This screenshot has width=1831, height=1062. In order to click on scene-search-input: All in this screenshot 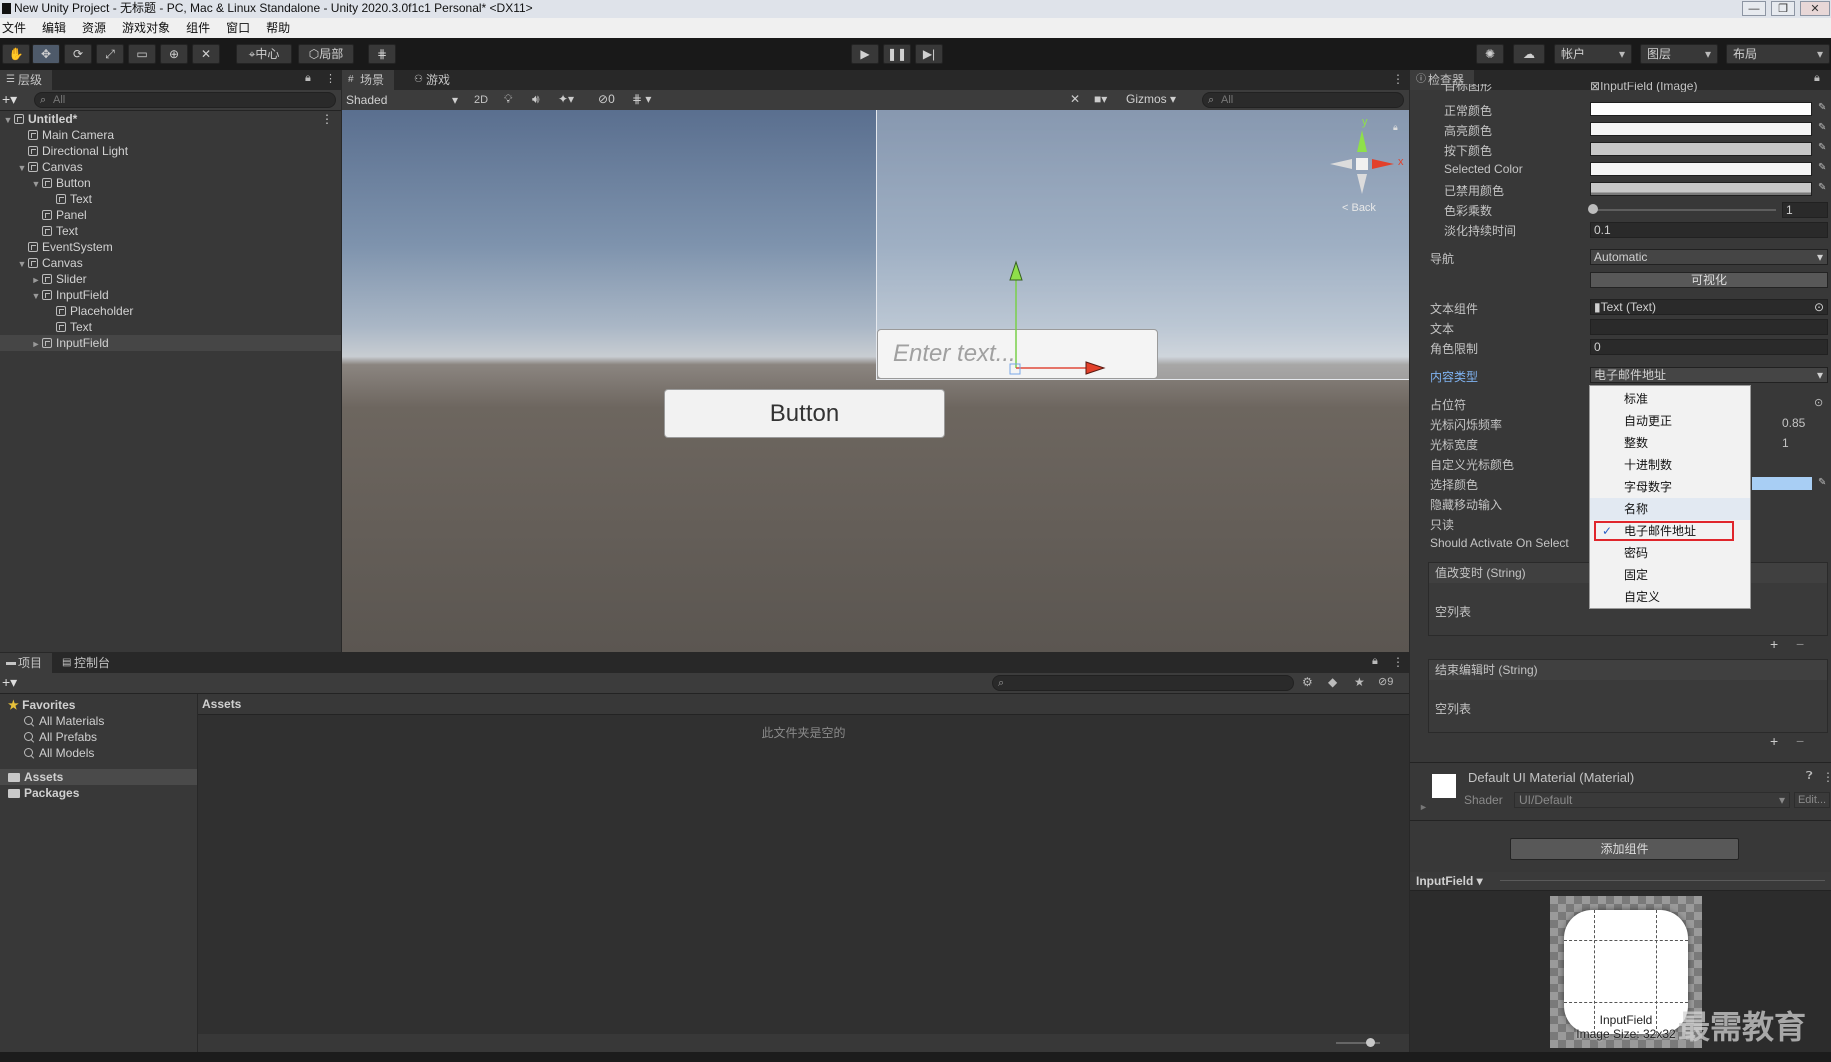, I will do `click(1303, 100)`.